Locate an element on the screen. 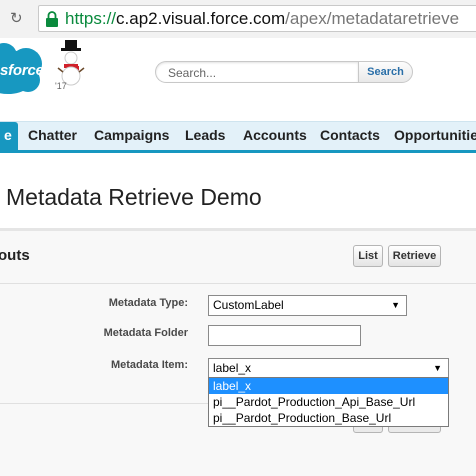  lock-icon is located at coordinates (52, 19).